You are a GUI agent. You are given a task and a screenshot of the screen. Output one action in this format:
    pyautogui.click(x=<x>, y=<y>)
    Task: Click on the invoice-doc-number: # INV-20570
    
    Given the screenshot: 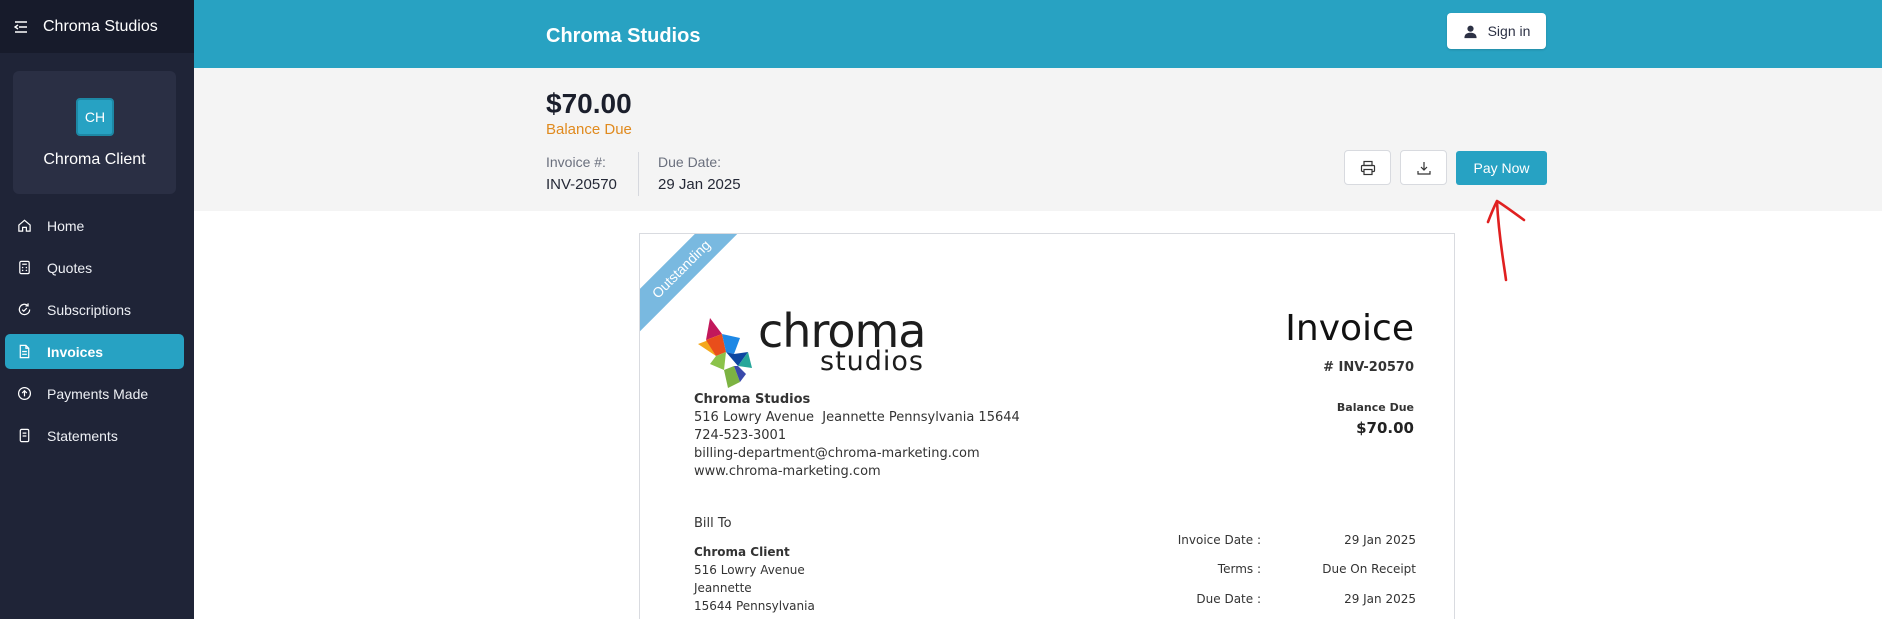 What is the action you would take?
    pyautogui.click(x=1368, y=367)
    